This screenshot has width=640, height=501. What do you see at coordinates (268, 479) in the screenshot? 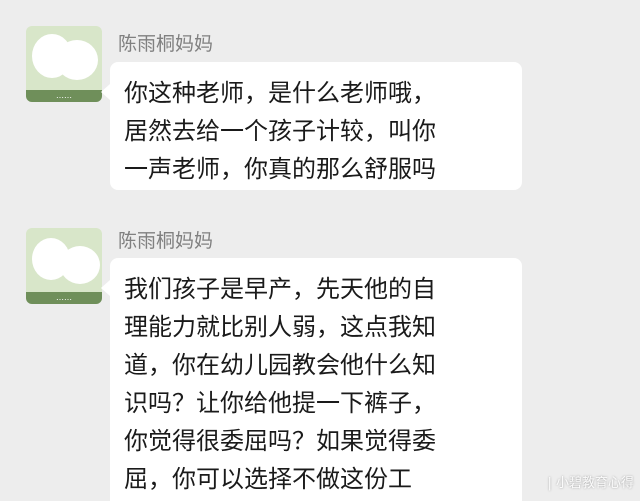
I see `message-line: 屈，你可以选择不做这份工` at bounding box center [268, 479].